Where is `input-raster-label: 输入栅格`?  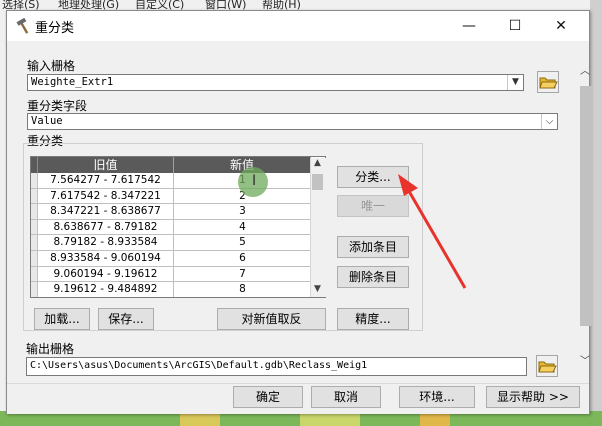
input-raster-label: 输入栅格 is located at coordinates (51, 66).